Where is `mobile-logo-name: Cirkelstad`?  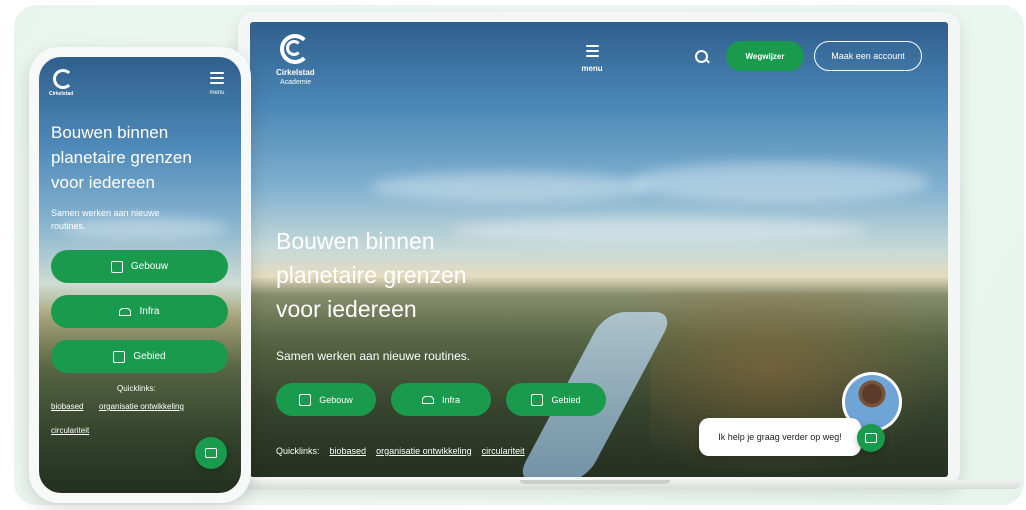
mobile-logo-name: Cirkelstad is located at coordinates (61, 94).